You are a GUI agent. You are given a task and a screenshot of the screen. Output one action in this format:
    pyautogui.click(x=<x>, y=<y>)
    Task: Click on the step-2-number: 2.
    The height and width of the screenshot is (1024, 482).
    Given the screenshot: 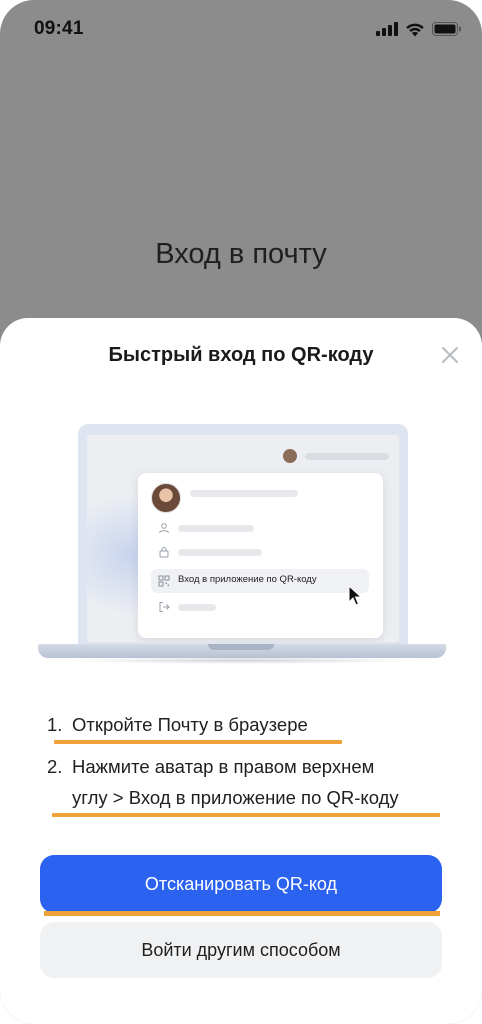 What is the action you would take?
    pyautogui.click(x=55, y=766)
    